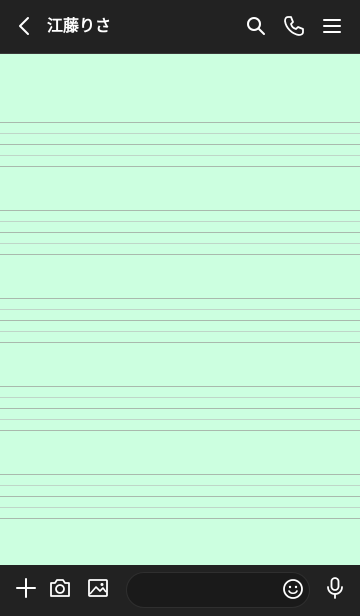  Describe the element at coordinates (332, 26) in the screenshot. I see `hamburger-menu-icon` at that location.